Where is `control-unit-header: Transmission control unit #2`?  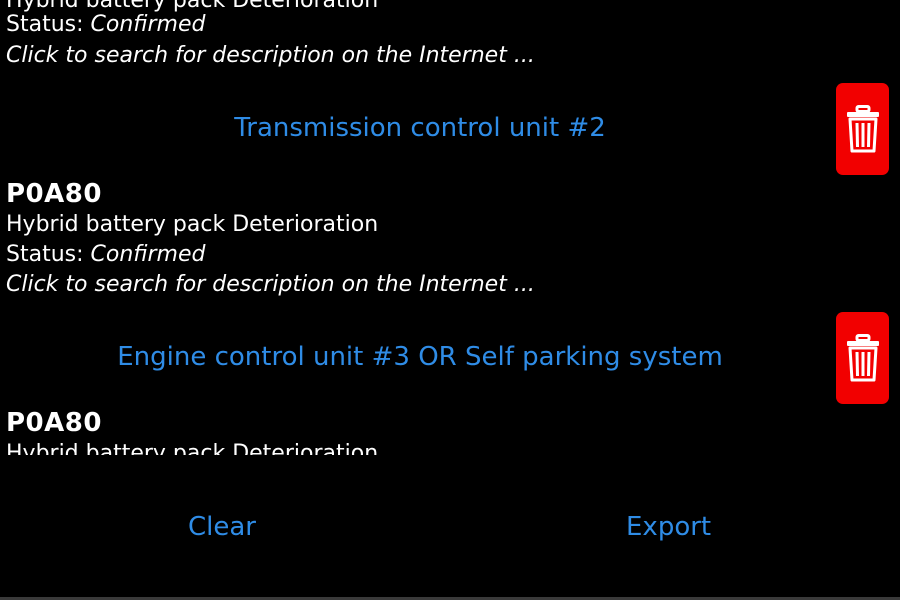 control-unit-header: Transmission control unit #2 is located at coordinates (420, 128).